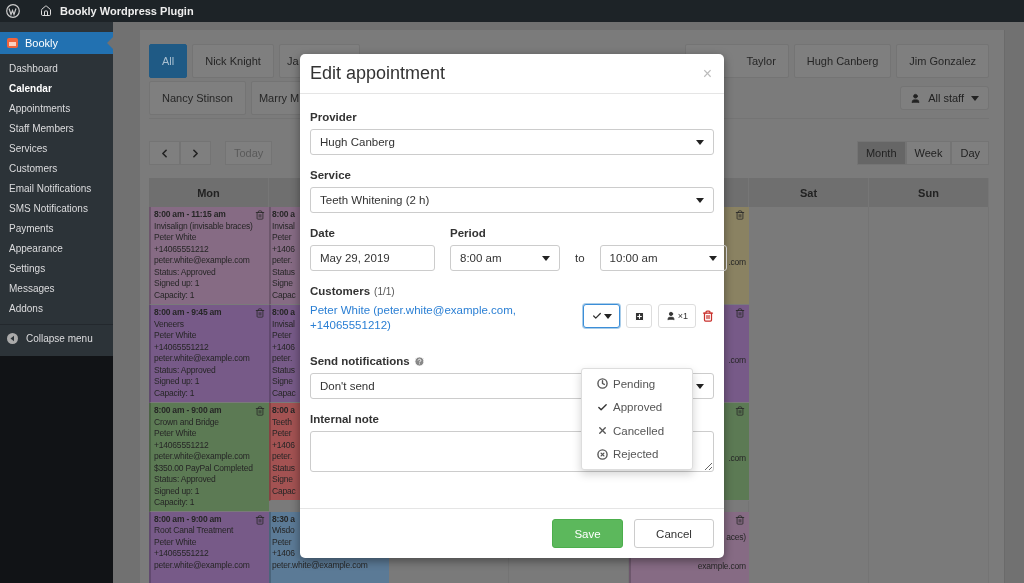 This screenshot has width=1024, height=583. I want to click on period-separator: to, so click(580, 258).